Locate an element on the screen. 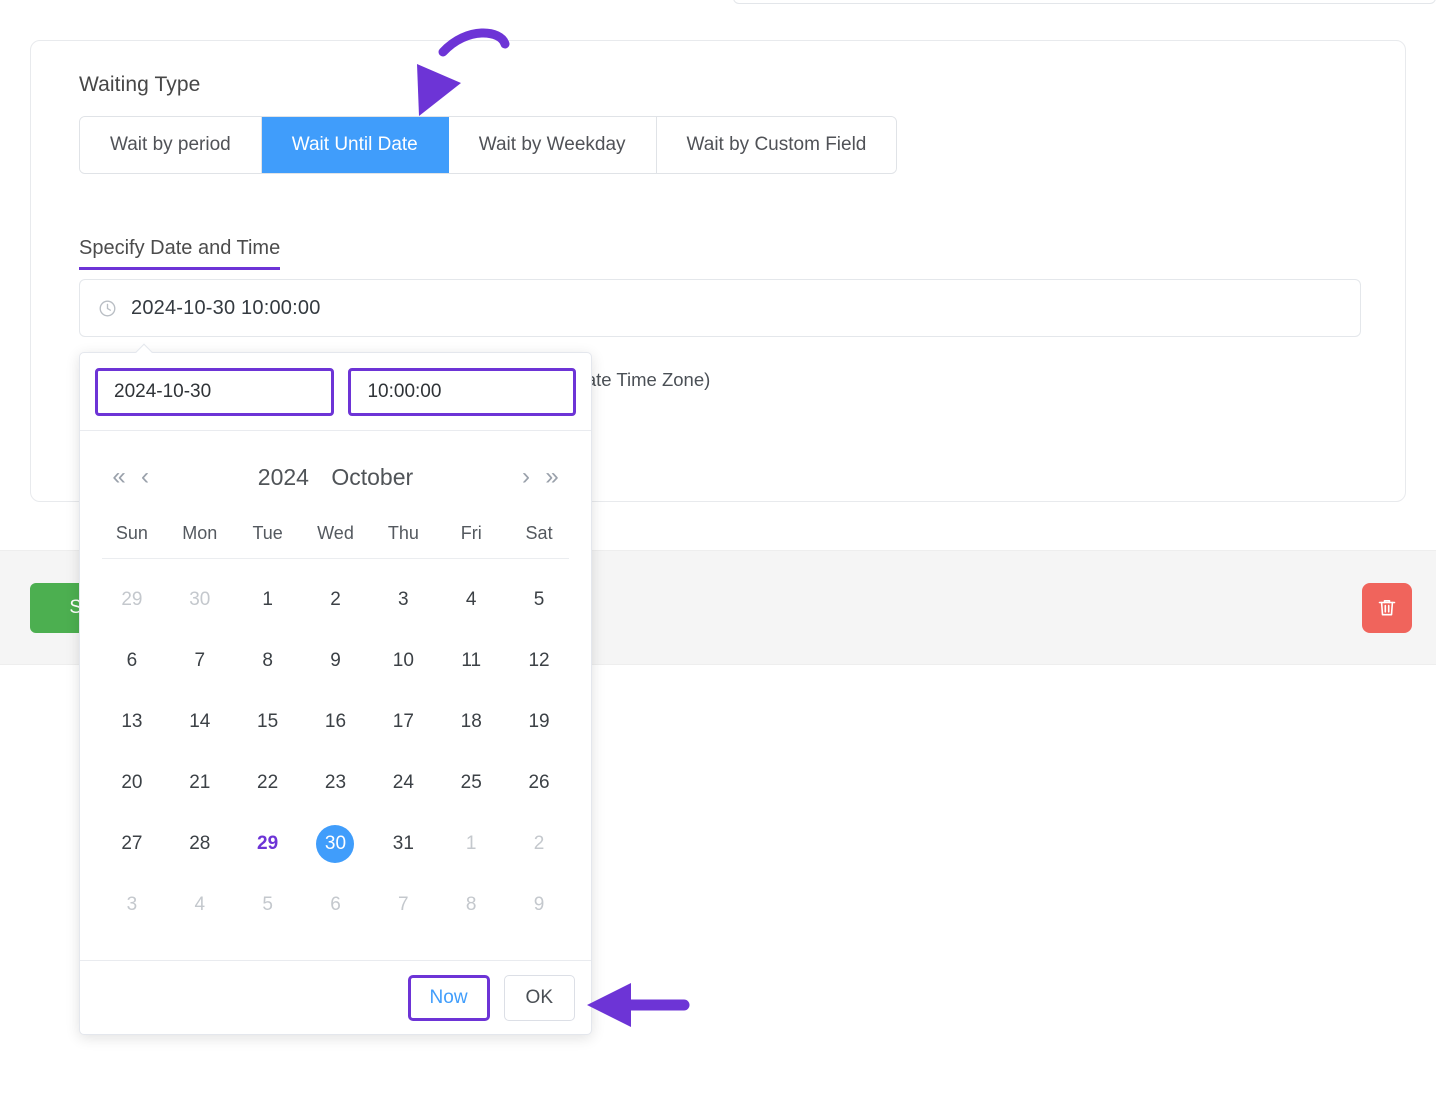  next-year-icon: » is located at coordinates (552, 477).